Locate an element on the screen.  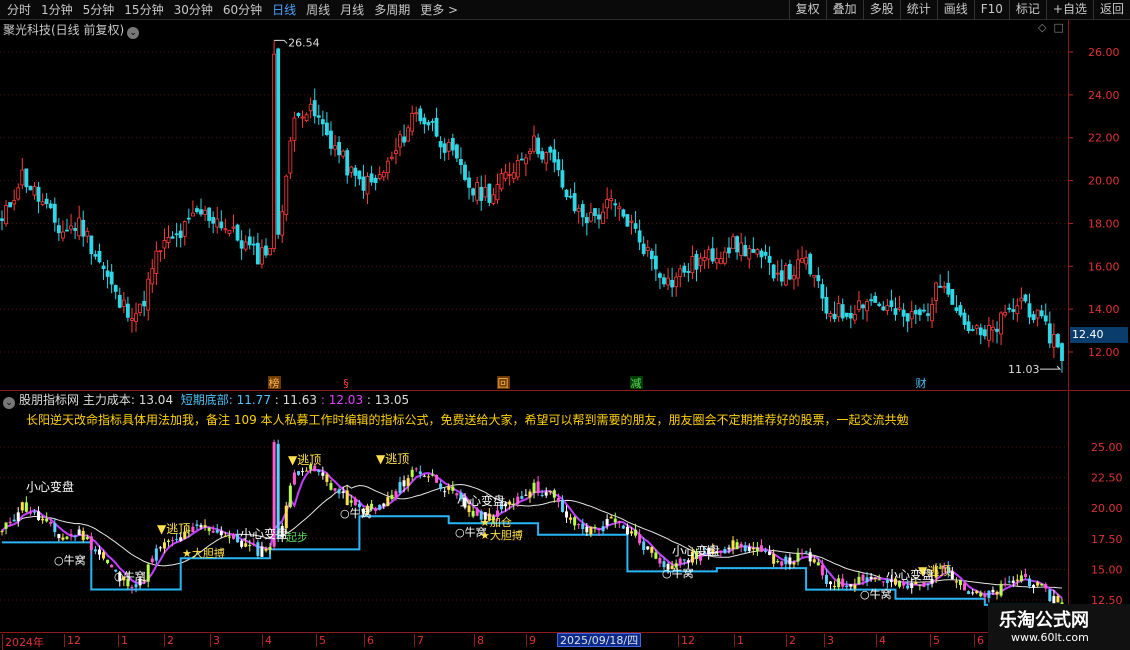
date-tick: 2 is located at coordinates (791, 640).